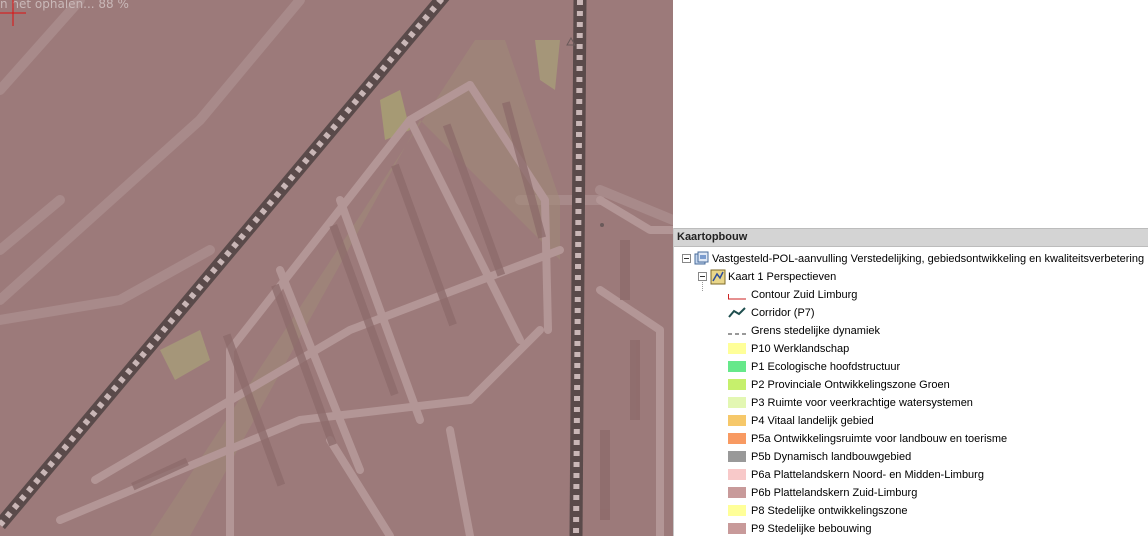 The height and width of the screenshot is (538, 1148). I want to click on legend-label: P9 Stedelijke bebouwing, so click(811, 529).